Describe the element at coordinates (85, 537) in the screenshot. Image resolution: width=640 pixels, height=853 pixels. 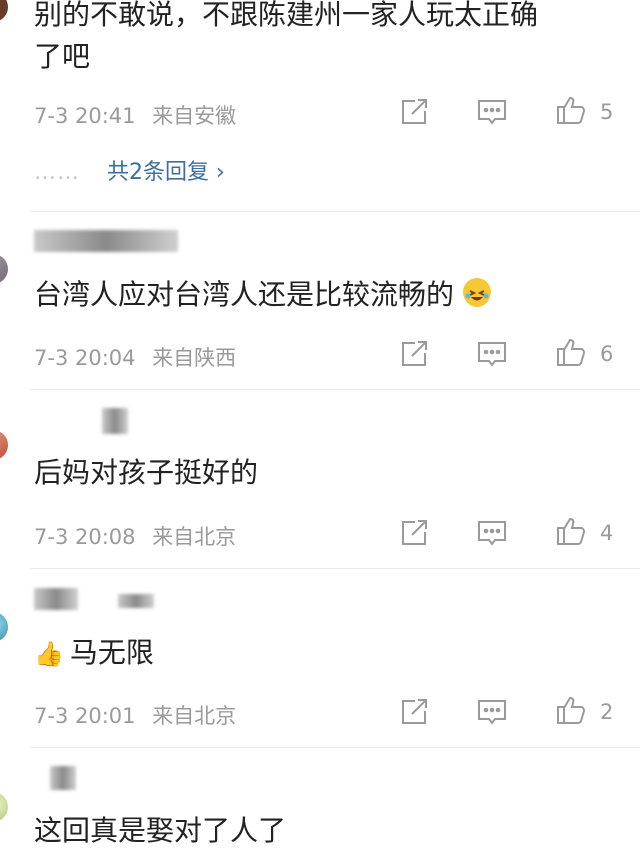
I see `comment-time: 7-3 20:08` at that location.